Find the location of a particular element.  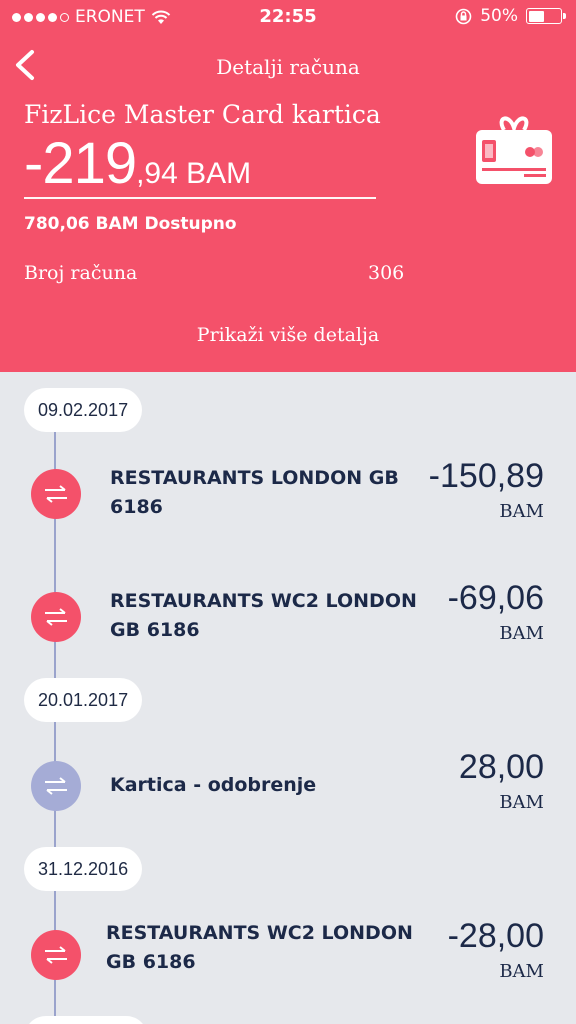

balance-integer: -219 is located at coordinates (80, 163).